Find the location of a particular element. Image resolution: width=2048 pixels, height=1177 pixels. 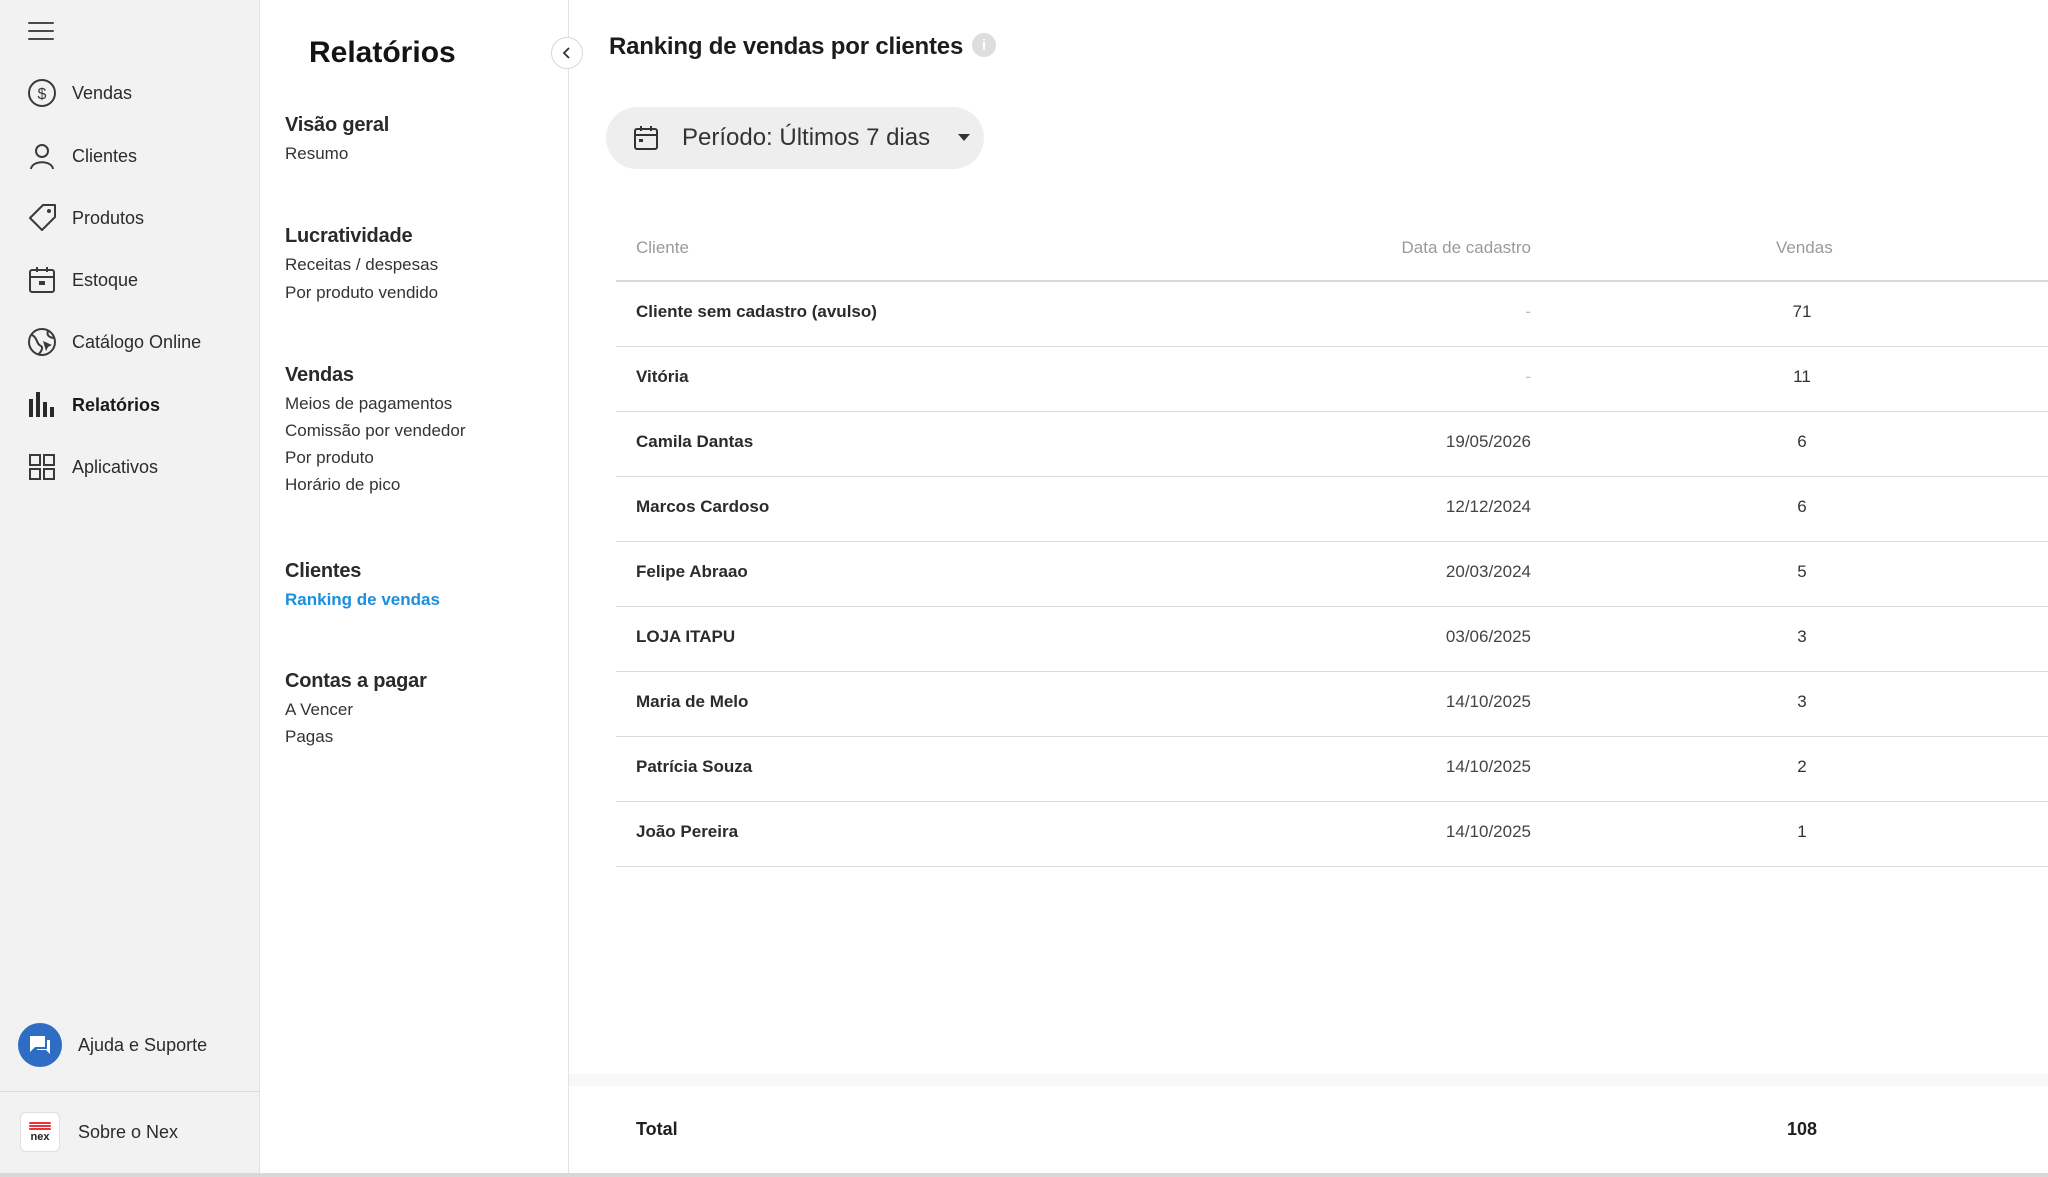

table-row: Vitória - 11 is located at coordinates (1332, 379).